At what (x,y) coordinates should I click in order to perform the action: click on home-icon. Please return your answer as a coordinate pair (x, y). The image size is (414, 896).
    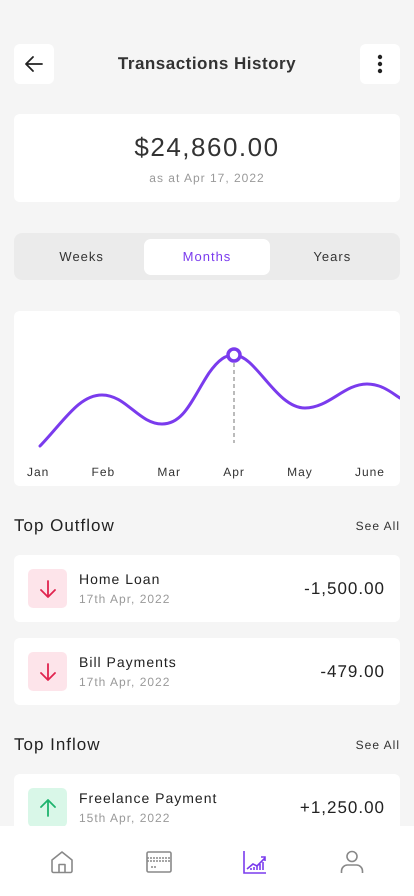
    Looking at the image, I should click on (62, 862).